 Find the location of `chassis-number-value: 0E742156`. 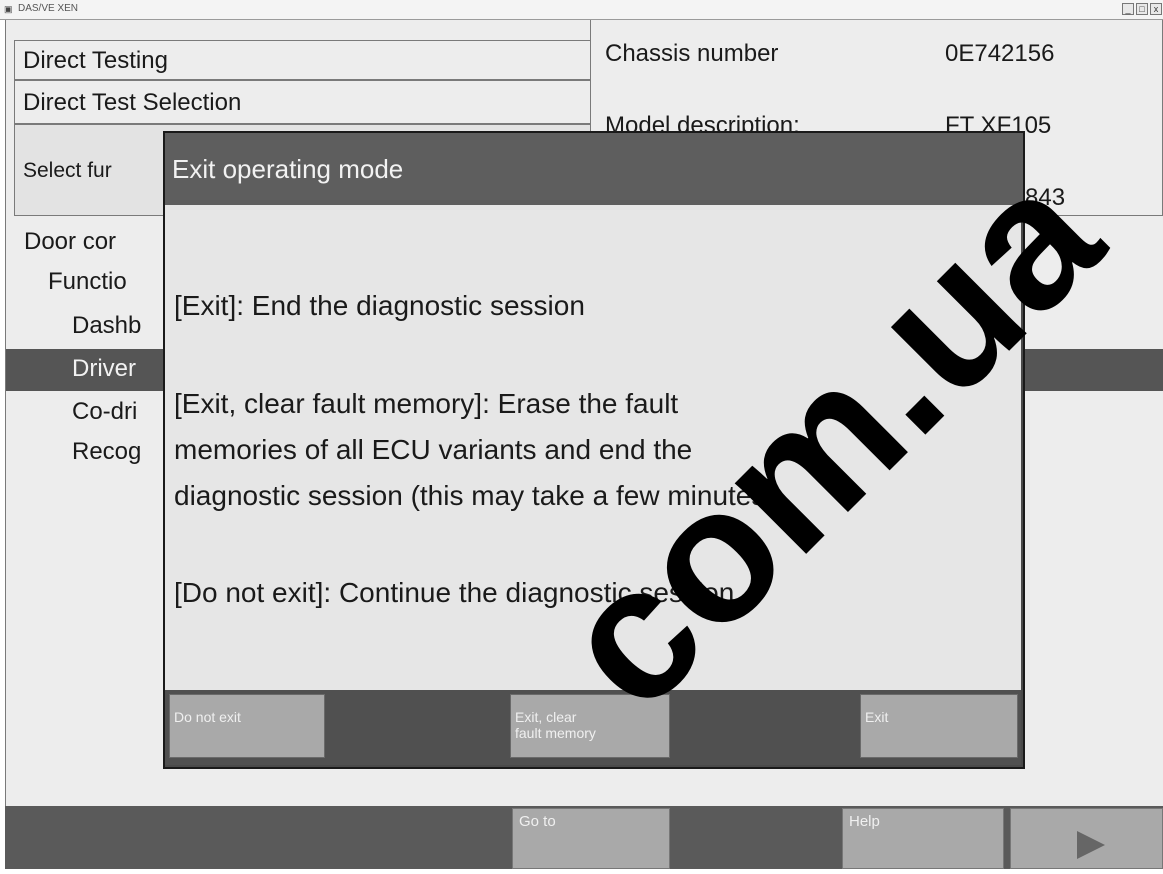

chassis-number-value: 0E742156 is located at coordinates (1000, 53).